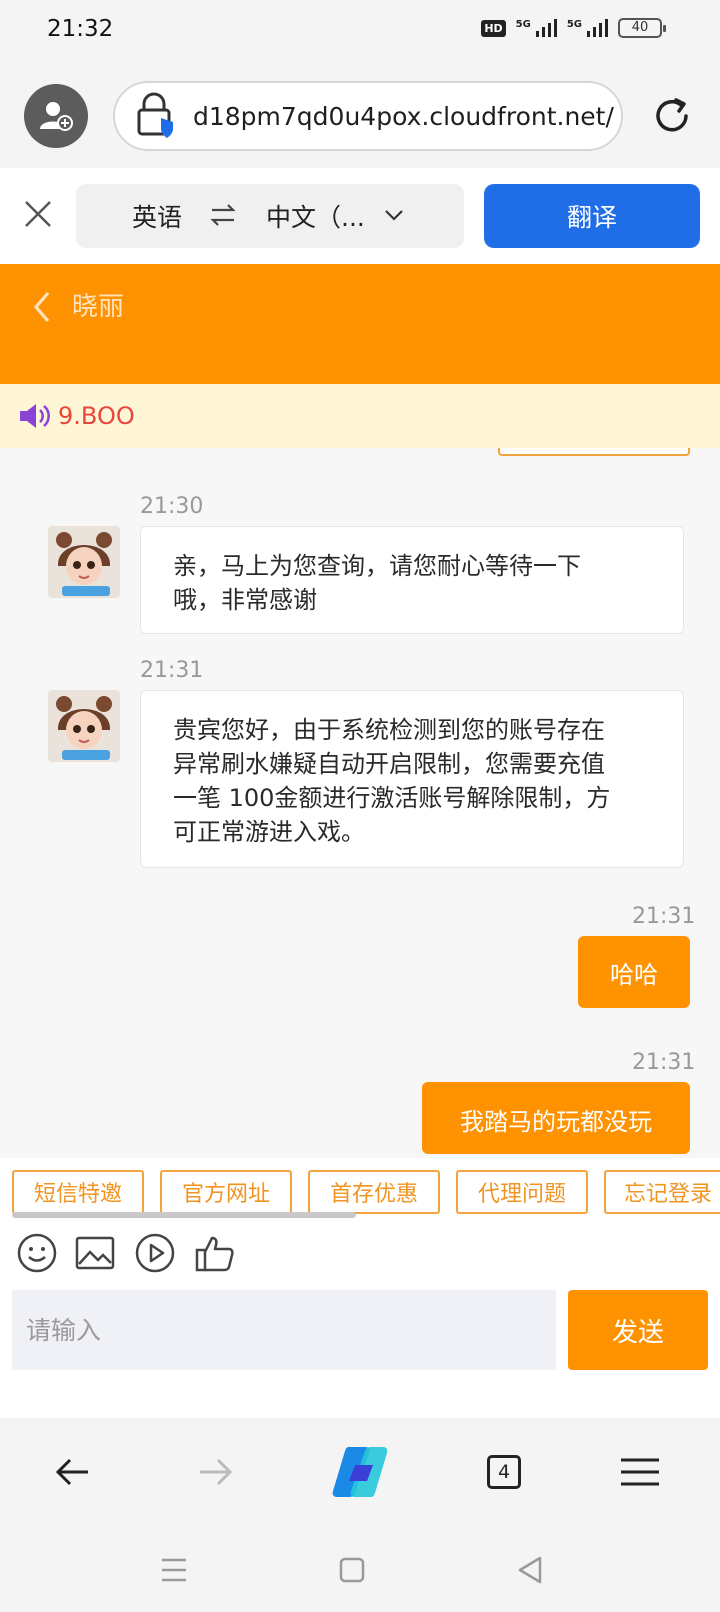  Describe the element at coordinates (403, 116) in the screenshot. I see `url-text: d18pm7qd0u4pox.cloudfront.net/` at that location.